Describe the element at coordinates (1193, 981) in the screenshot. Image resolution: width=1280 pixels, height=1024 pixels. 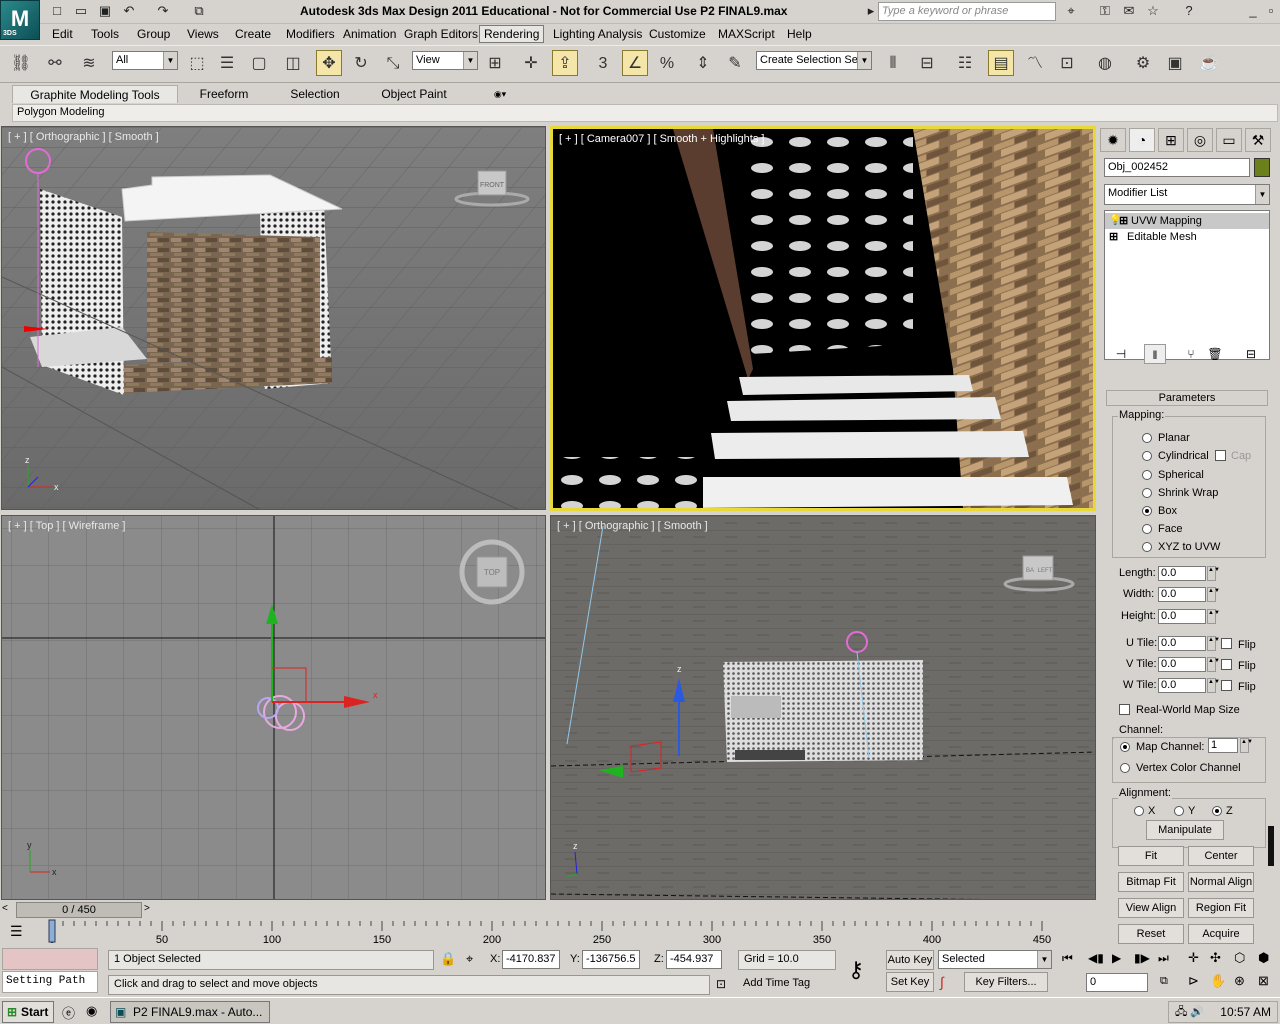
I see `field-of-view-icon: ⊳` at that location.